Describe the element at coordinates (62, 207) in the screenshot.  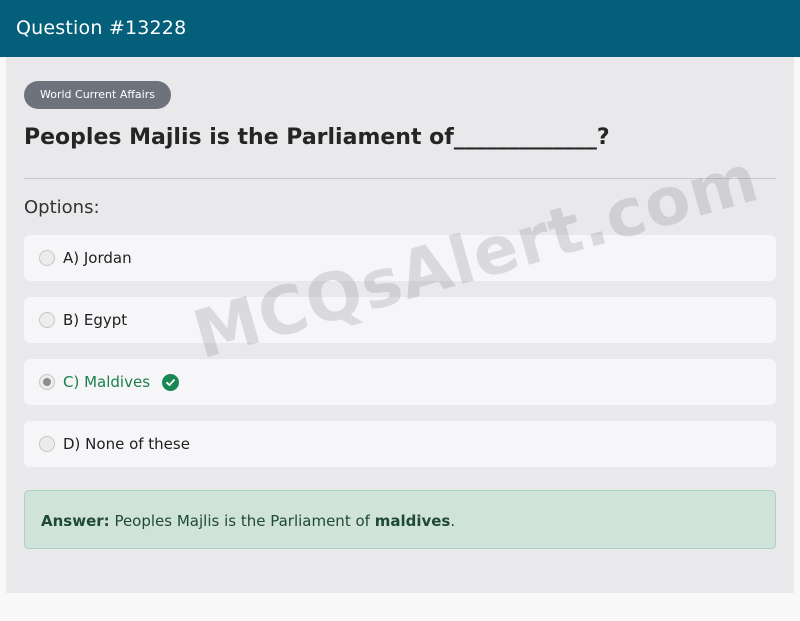
I see `options-heading: Options:` at that location.